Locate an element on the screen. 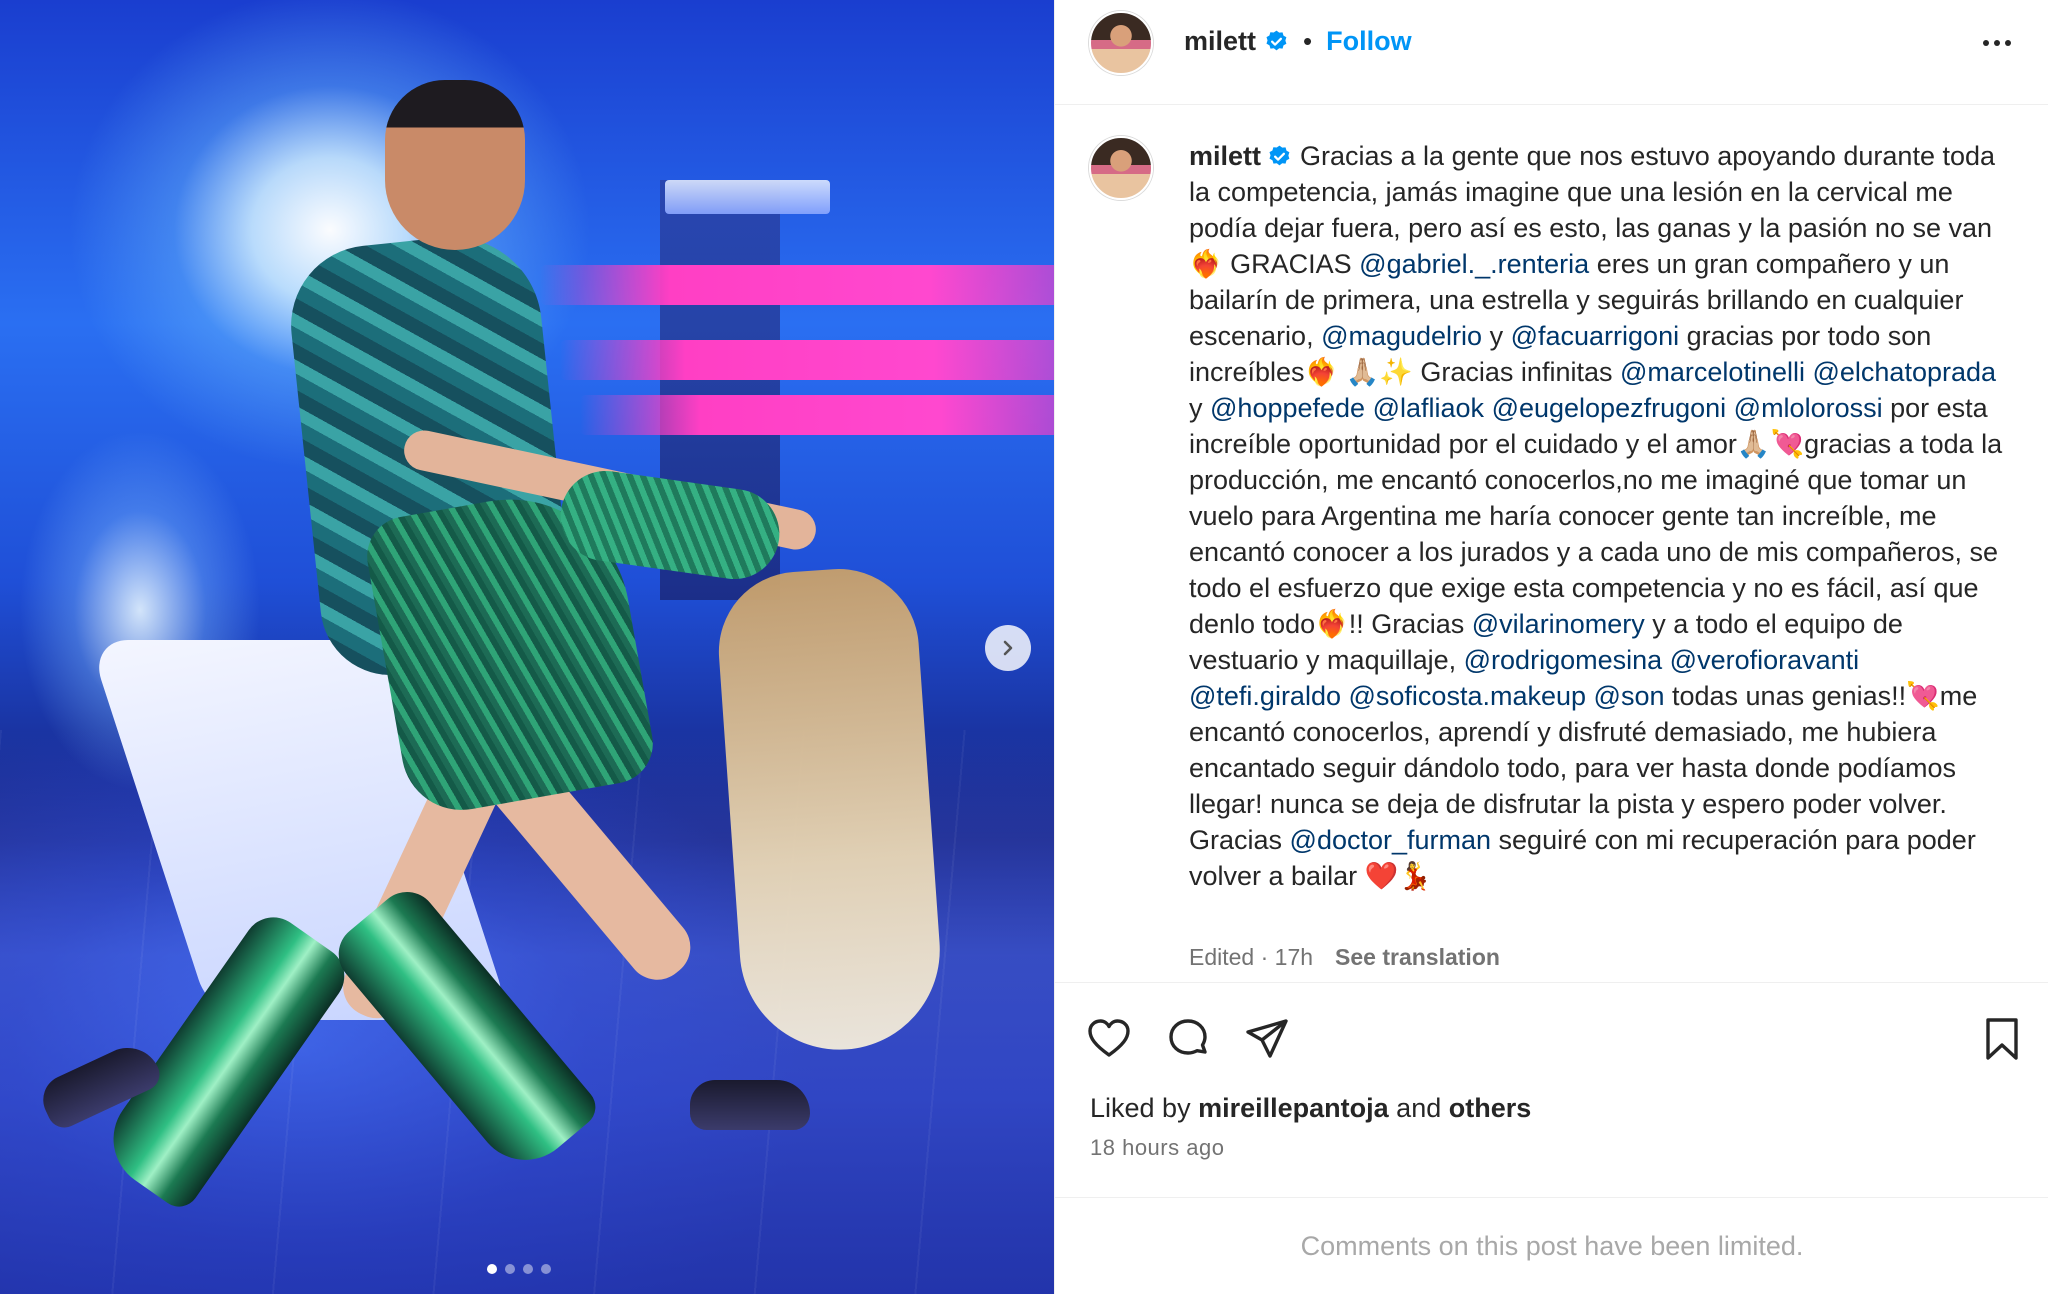  mention-link: @soficosta.makeup is located at coordinates (1468, 696).